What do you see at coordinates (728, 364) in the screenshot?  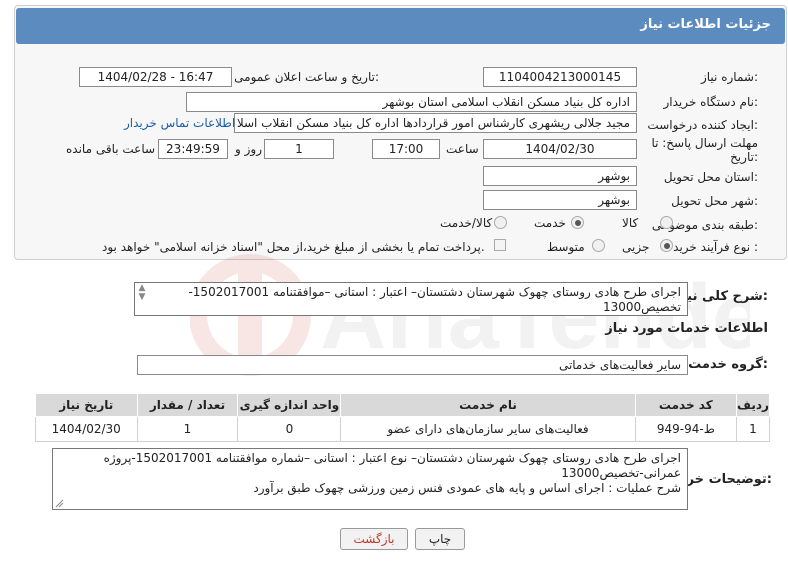 I see `service-group-label: گروه خدمت:` at bounding box center [728, 364].